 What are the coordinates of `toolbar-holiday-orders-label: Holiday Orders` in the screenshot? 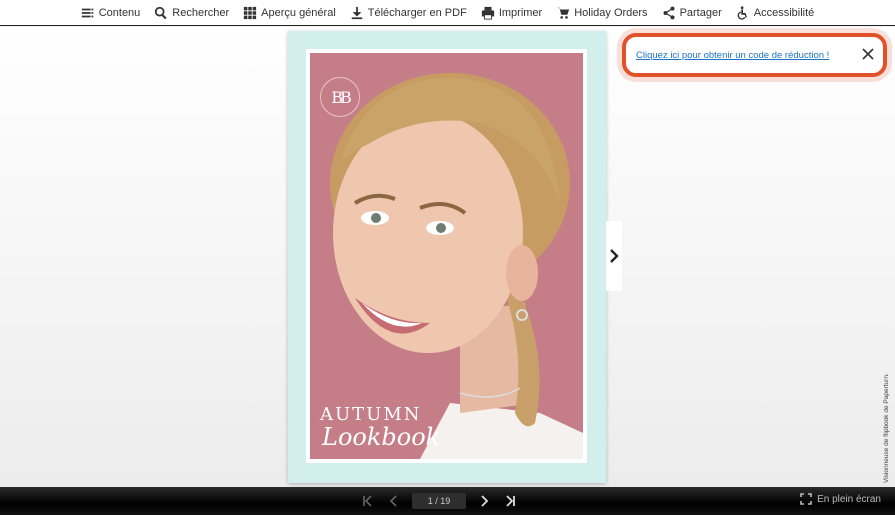 It's located at (611, 12).